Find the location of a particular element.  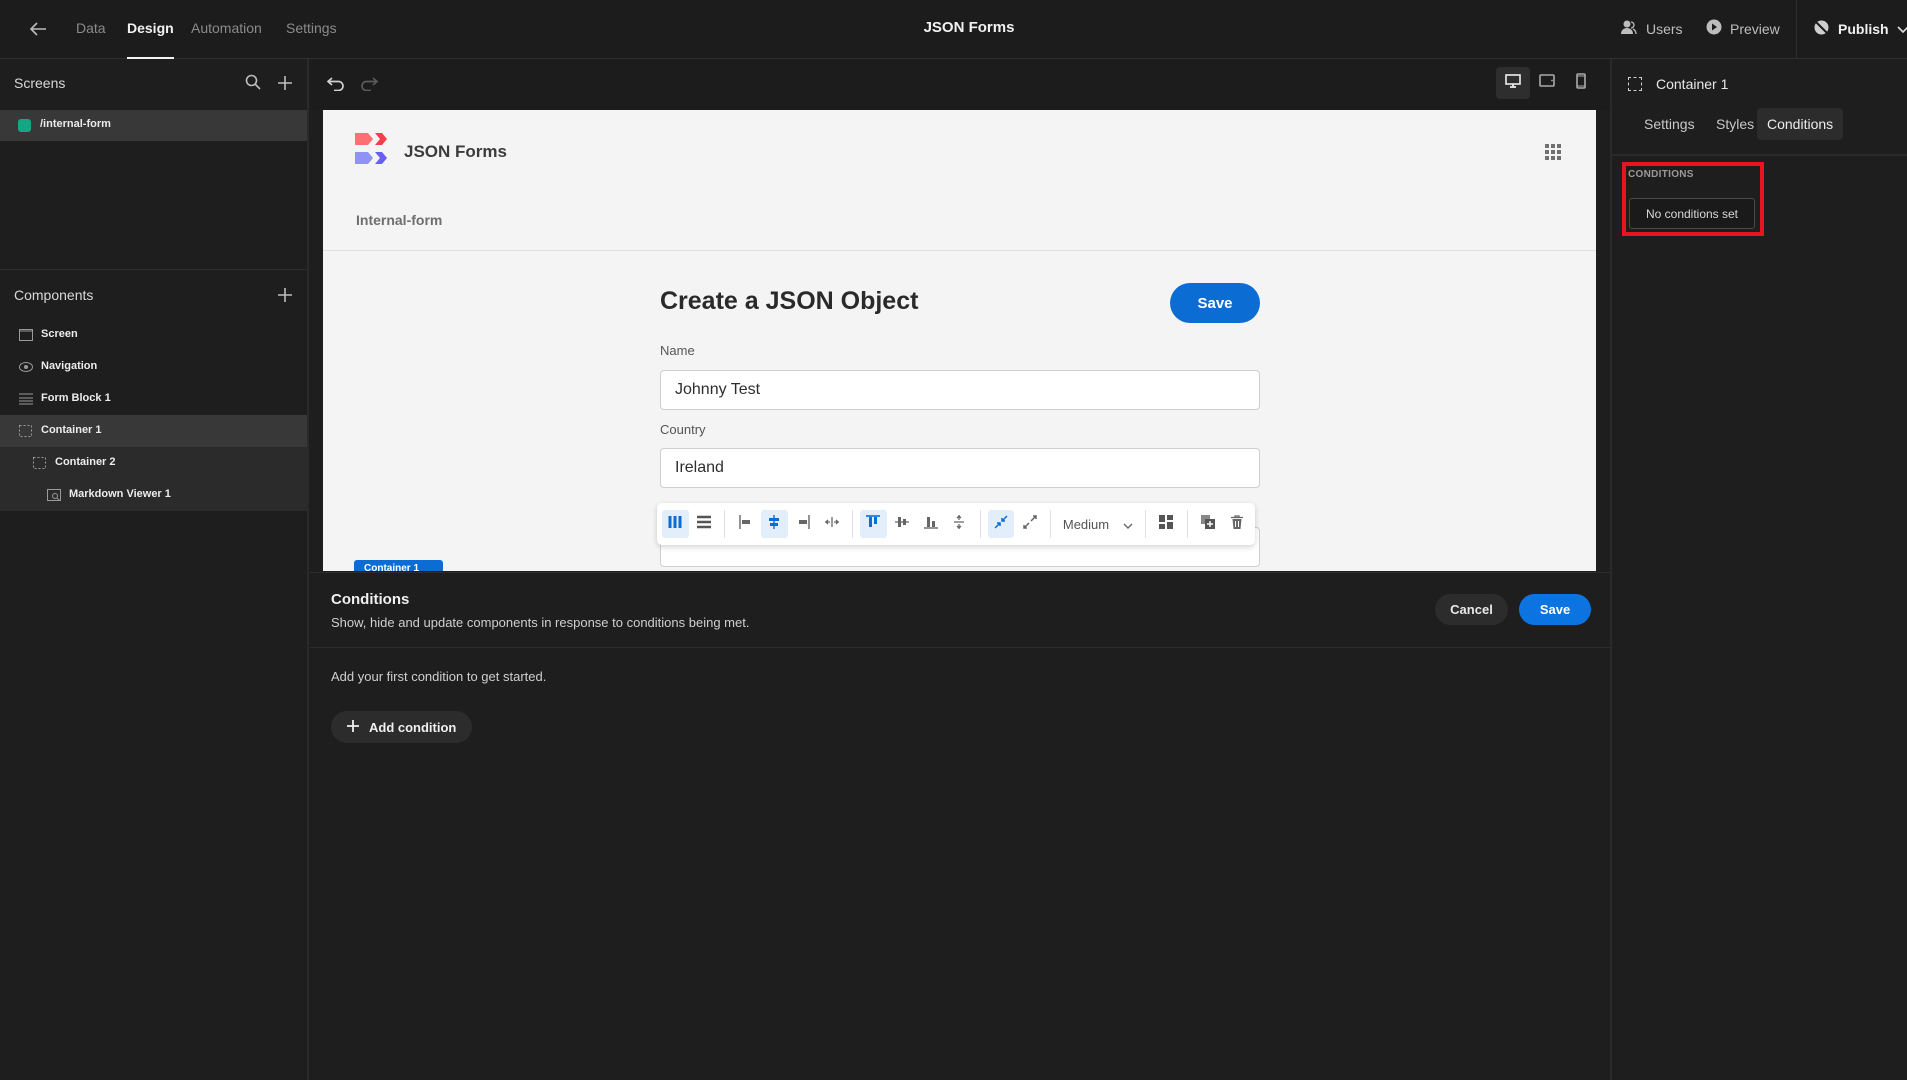

component-item-markdown-viewer-1: Markdown Viewer 1 is located at coordinates (153, 495).